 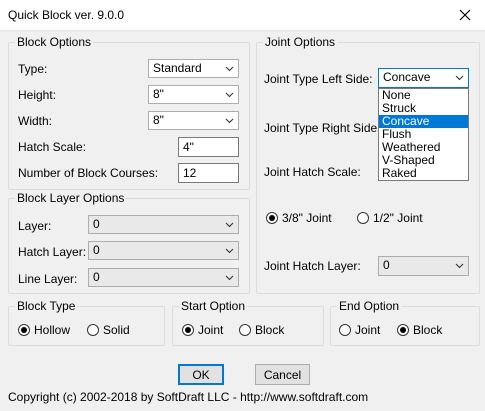 I want to click on block-type-solid-label: Solid, so click(x=116, y=330).